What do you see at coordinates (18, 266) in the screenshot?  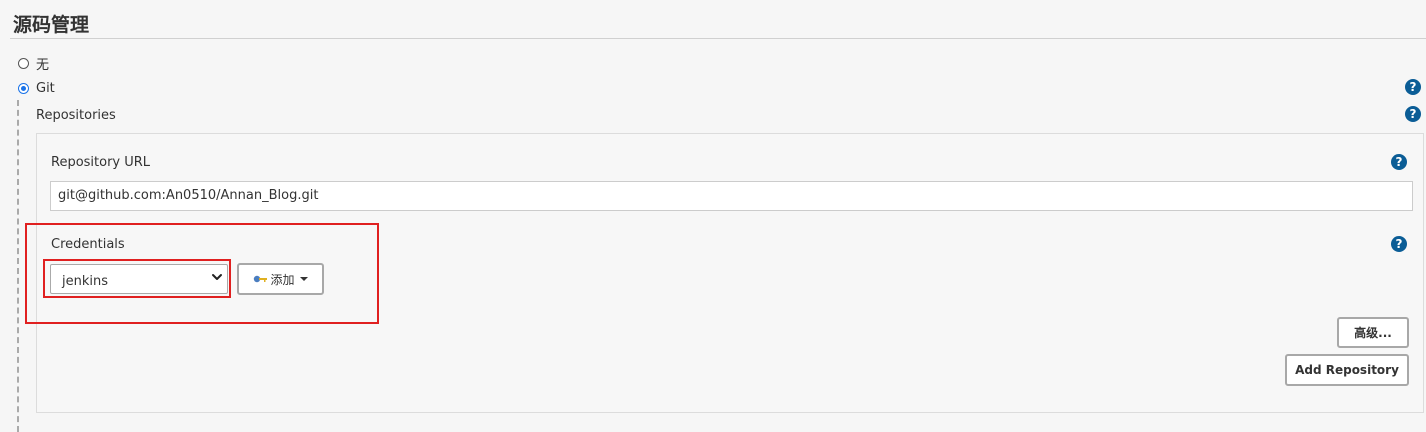 I see `nested-config-guide` at bounding box center [18, 266].